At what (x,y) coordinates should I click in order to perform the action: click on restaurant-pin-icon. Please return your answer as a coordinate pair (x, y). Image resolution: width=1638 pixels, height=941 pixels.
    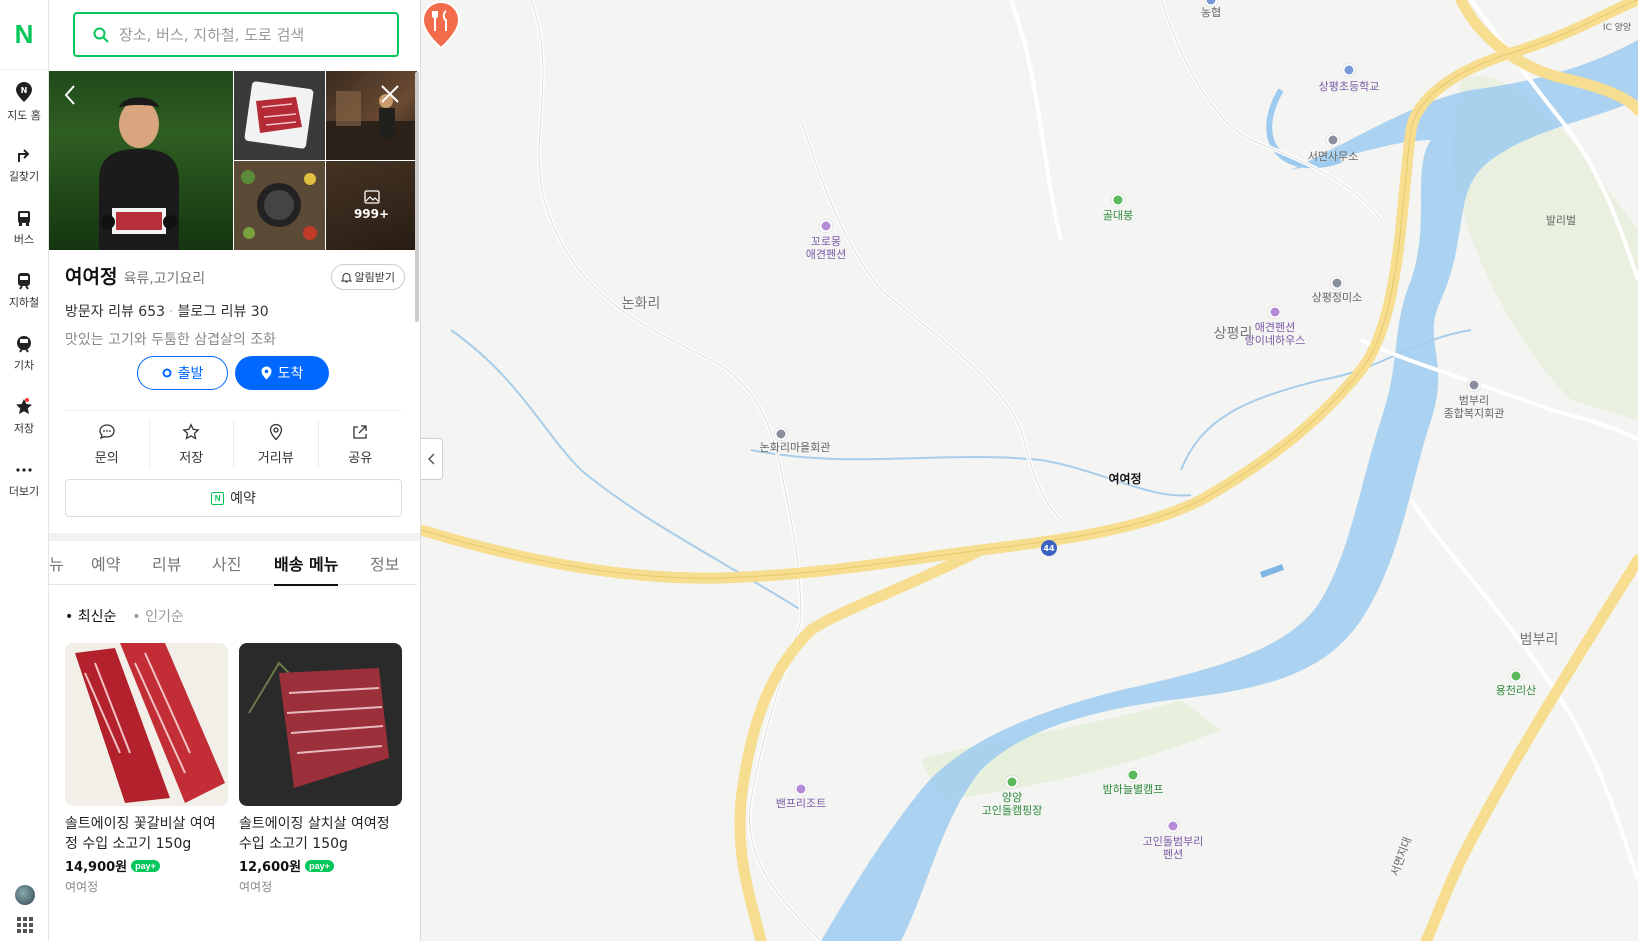
    Looking at the image, I should click on (441, 25).